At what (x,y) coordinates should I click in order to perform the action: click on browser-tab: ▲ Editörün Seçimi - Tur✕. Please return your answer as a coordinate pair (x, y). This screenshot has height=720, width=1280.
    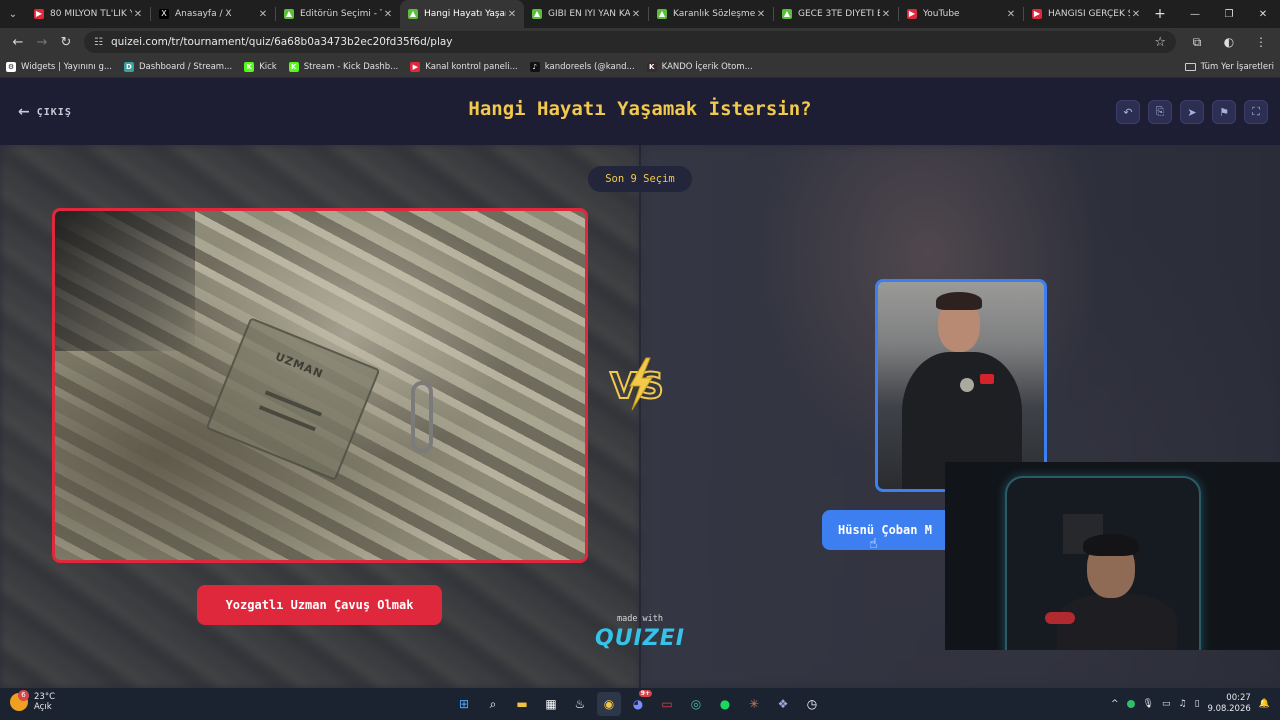
    Looking at the image, I should click on (338, 14).